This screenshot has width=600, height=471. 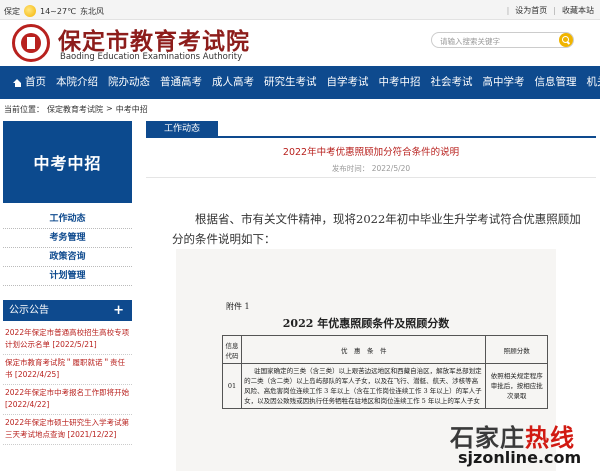 What do you see at coordinates (12, 11) in the screenshot?
I see `city-label: 保定` at bounding box center [12, 11].